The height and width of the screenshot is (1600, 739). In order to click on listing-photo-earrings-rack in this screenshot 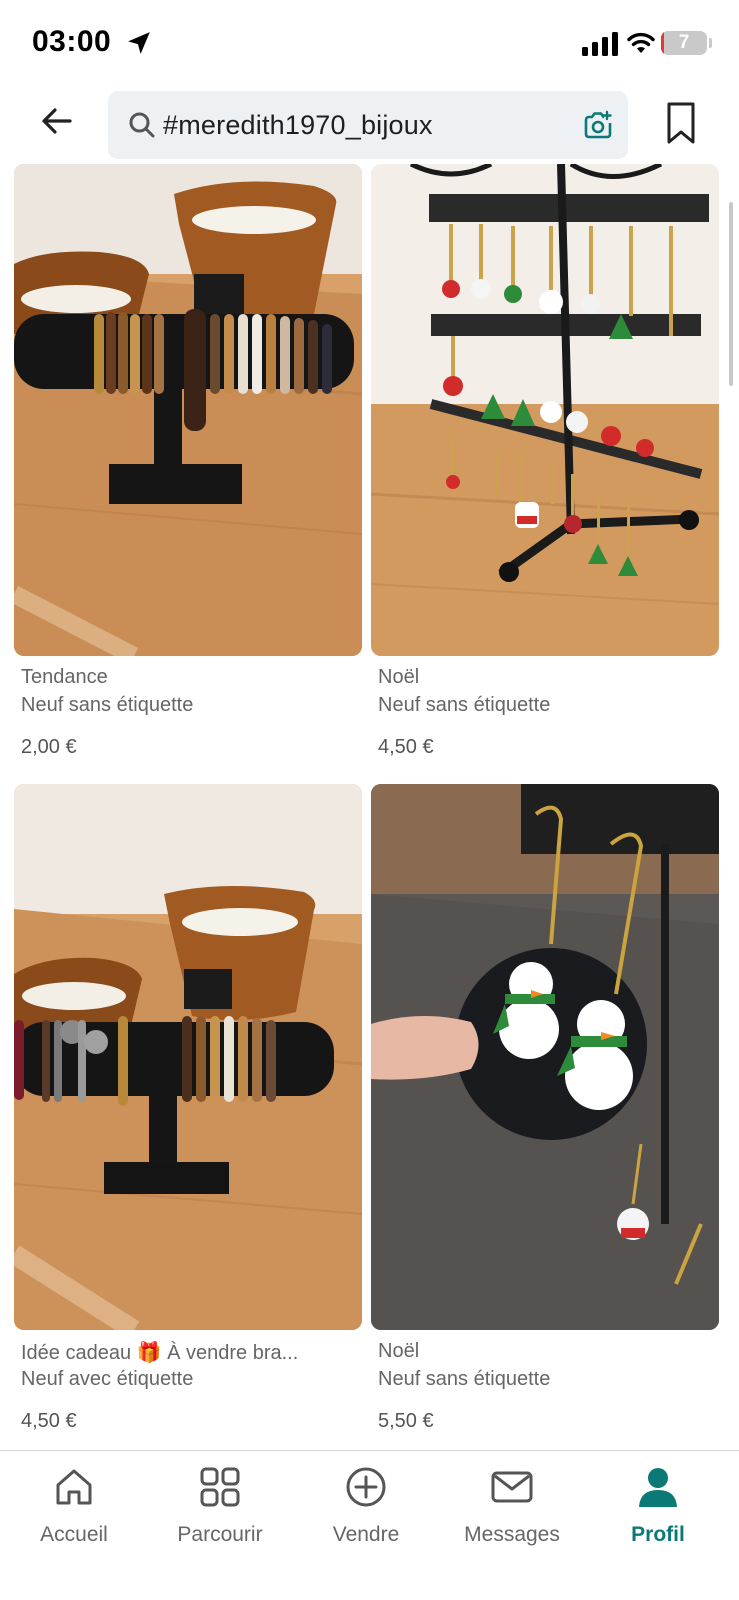, I will do `click(545, 410)`.